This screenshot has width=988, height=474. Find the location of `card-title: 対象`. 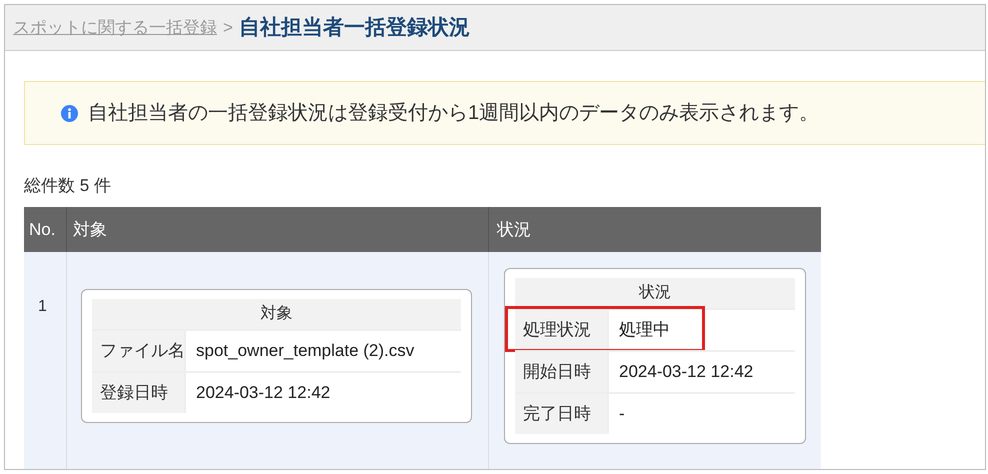

card-title: 対象 is located at coordinates (276, 314).